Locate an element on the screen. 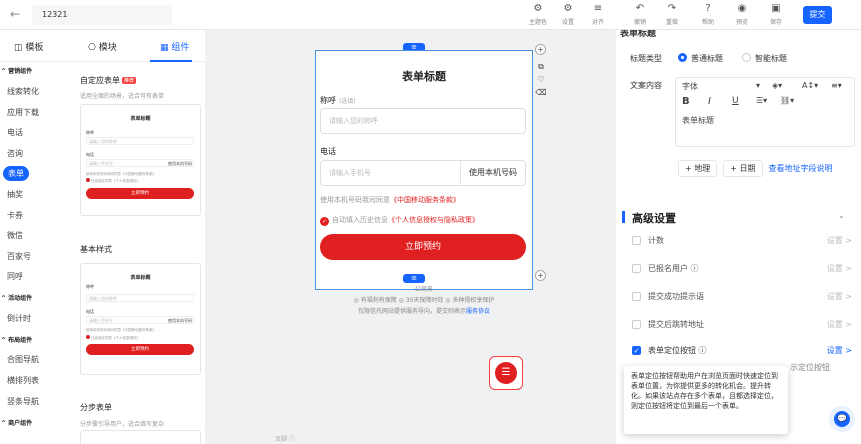 This screenshot has height=444, width=861. option-success-message: 提交成功提示语 设置 > is located at coordinates (742, 297).